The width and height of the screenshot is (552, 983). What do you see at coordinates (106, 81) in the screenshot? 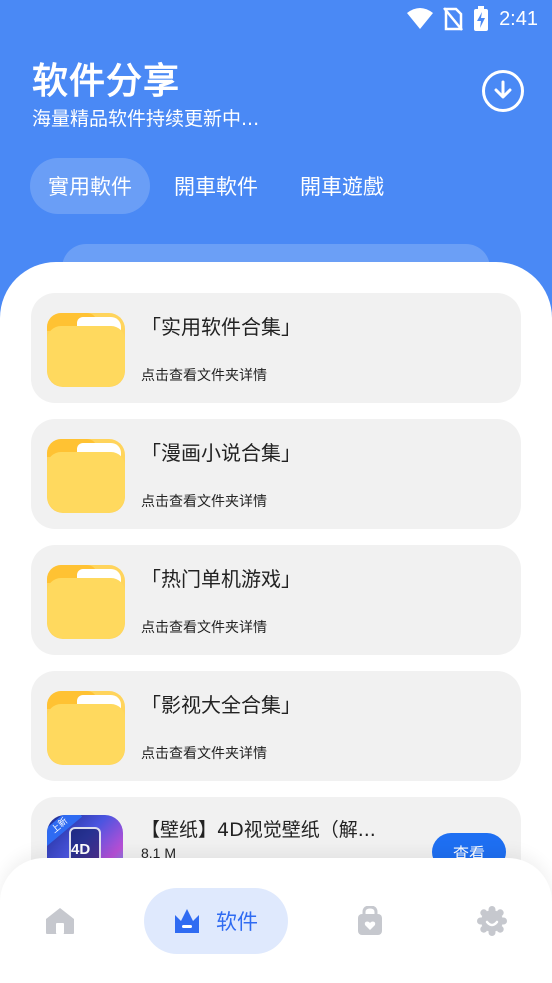
I see `page-title: 软件分享` at bounding box center [106, 81].